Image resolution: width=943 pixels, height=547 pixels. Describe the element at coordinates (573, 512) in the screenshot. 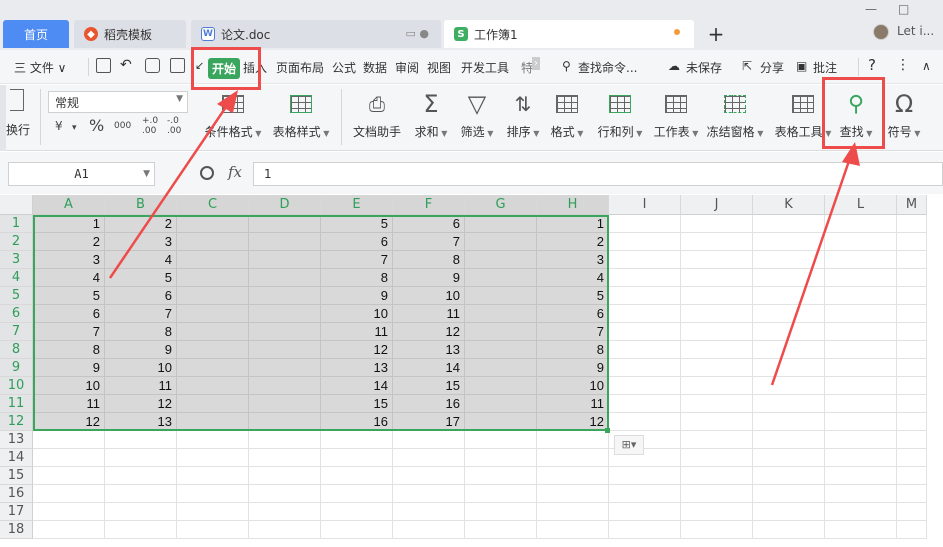

I see `cell-h17` at that location.